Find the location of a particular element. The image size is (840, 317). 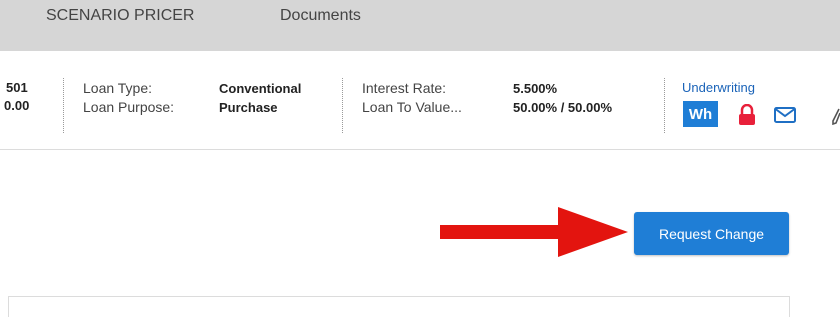

lock-icon is located at coordinates (747, 117).